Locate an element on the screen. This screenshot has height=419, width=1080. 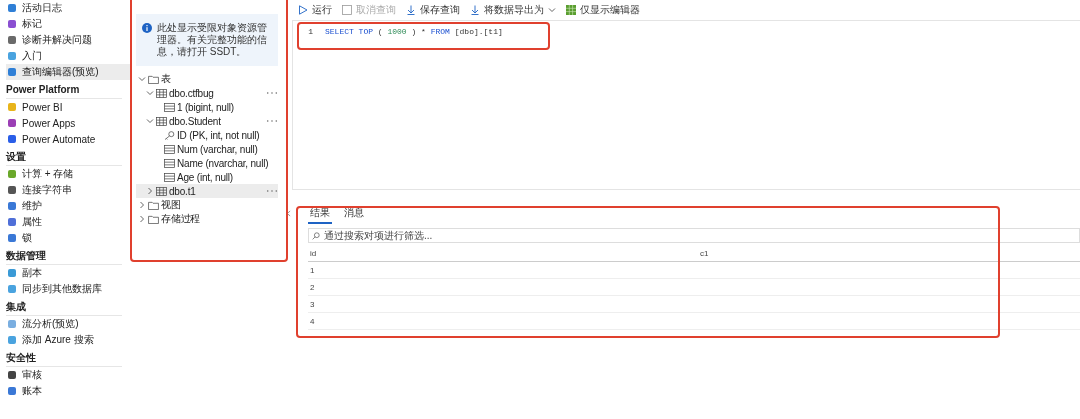
tree-item: Name (nvarchar, null) is located at coordinates (207, 163).